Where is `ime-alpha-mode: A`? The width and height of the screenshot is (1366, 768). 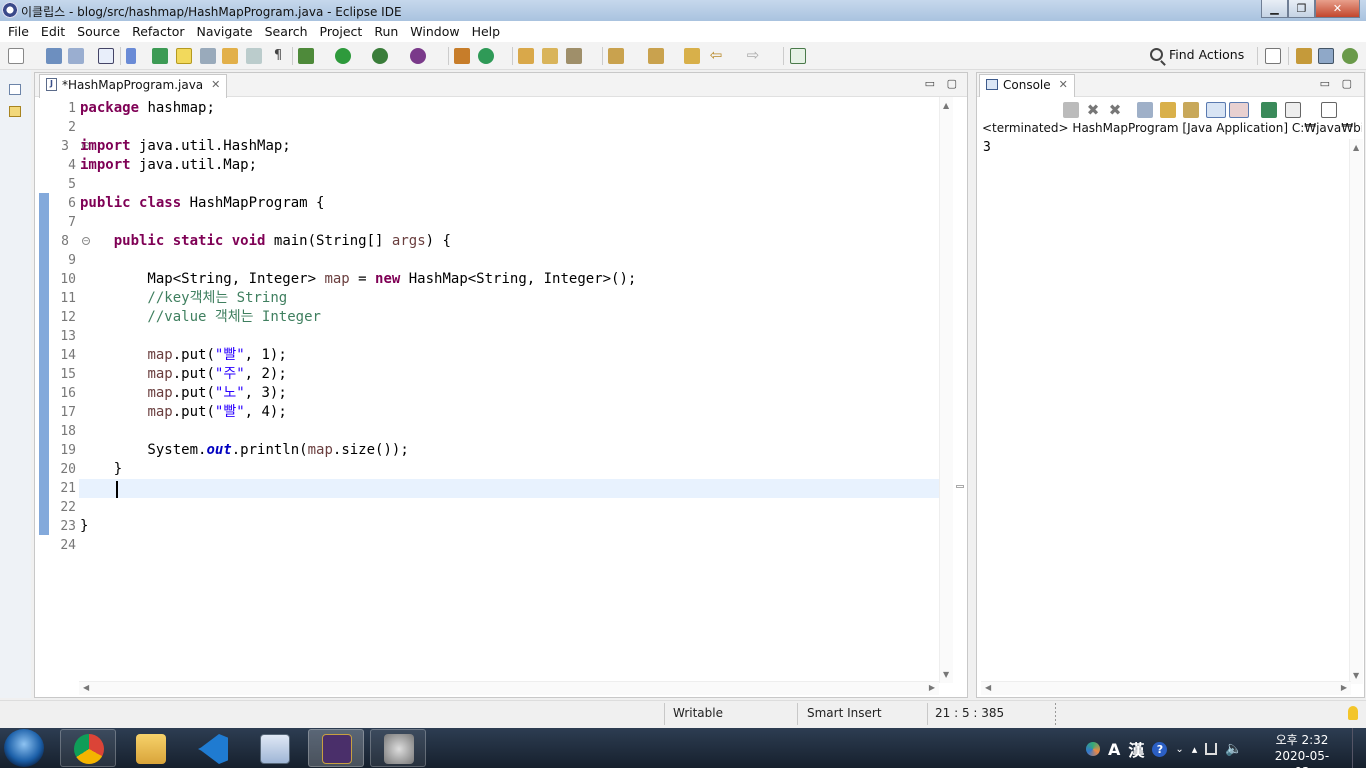 ime-alpha-mode: A is located at coordinates (1114, 749).